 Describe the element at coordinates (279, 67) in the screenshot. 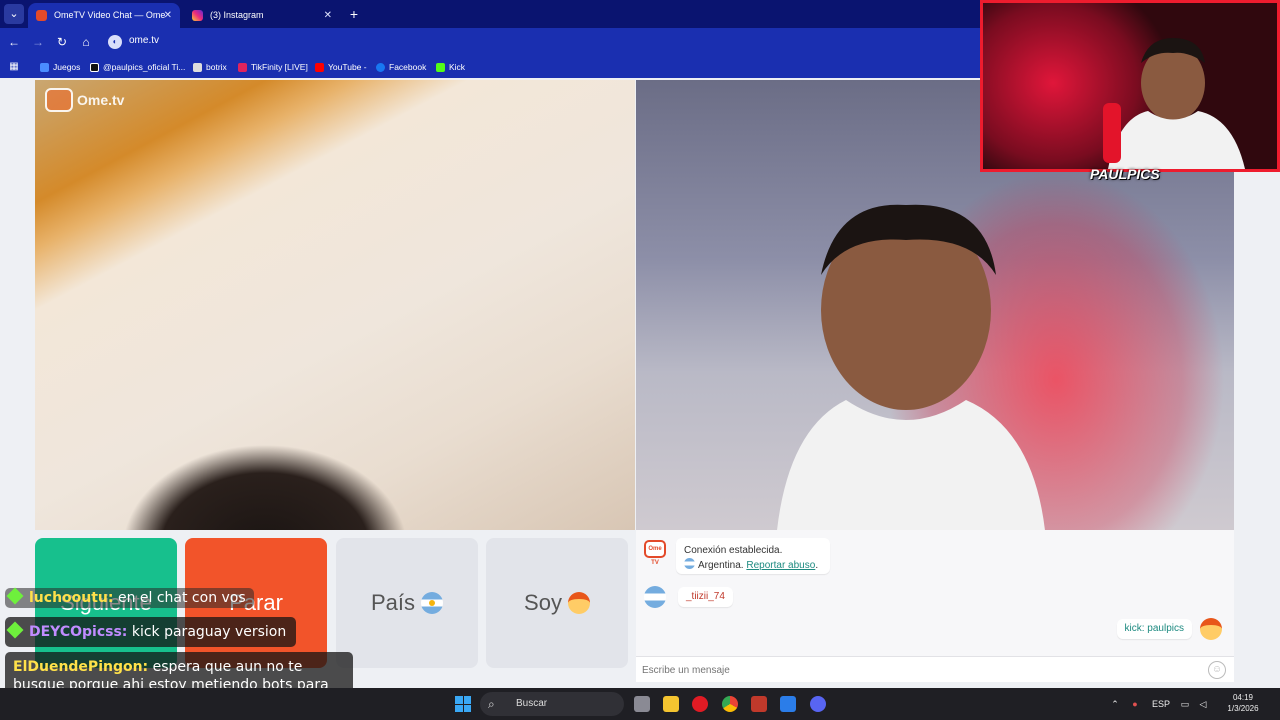

I see `bookmark-label: TikFinity [LIVE]` at that location.